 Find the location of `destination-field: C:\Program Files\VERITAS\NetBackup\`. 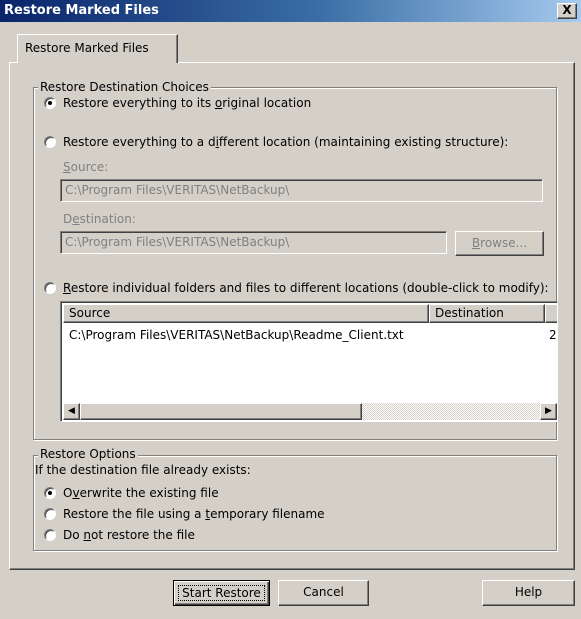

destination-field: C:\Program Files\VERITAS\NetBackup\ is located at coordinates (253, 242).